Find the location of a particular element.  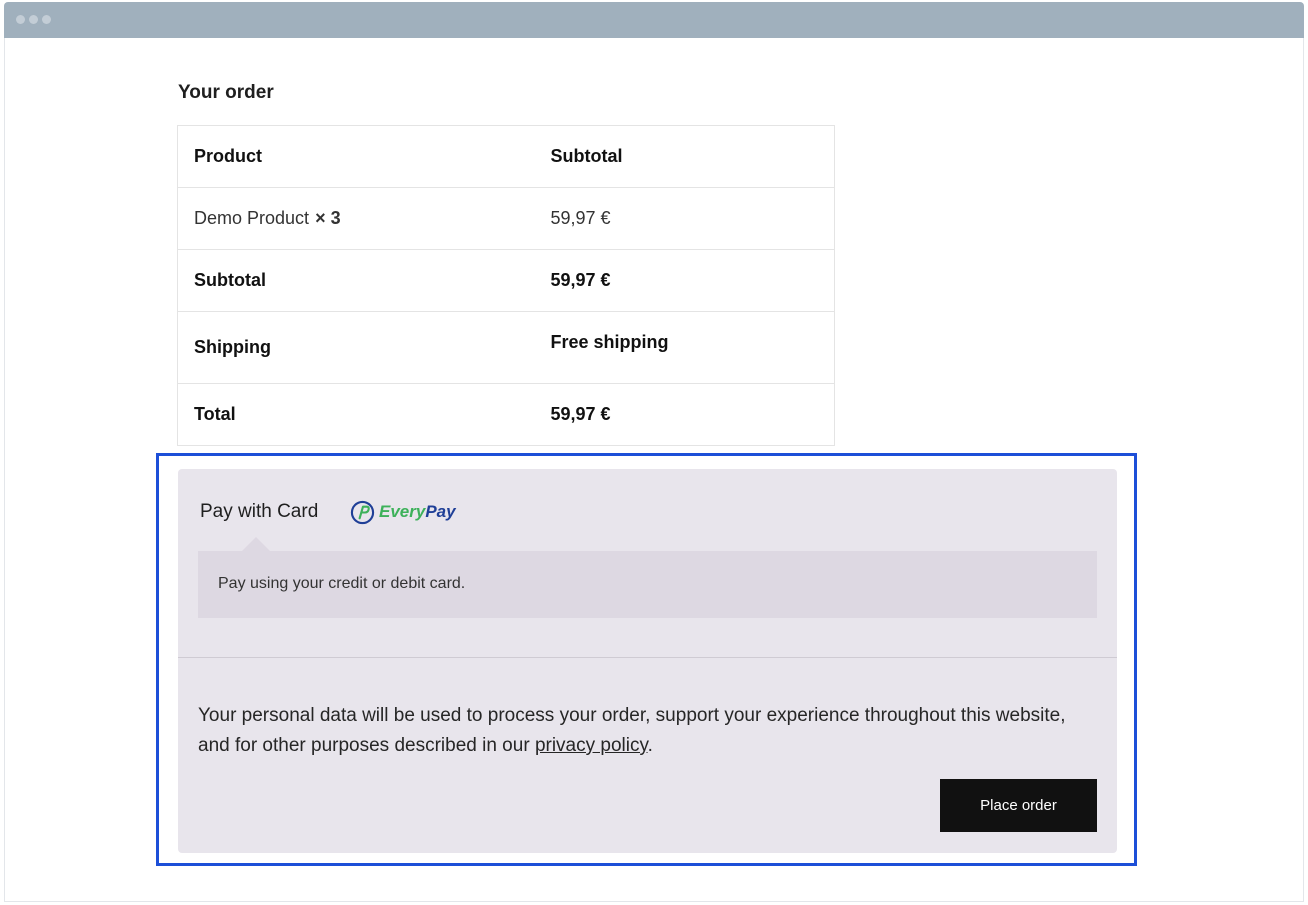

payment-method-label: Pay with Card is located at coordinates (259, 512).